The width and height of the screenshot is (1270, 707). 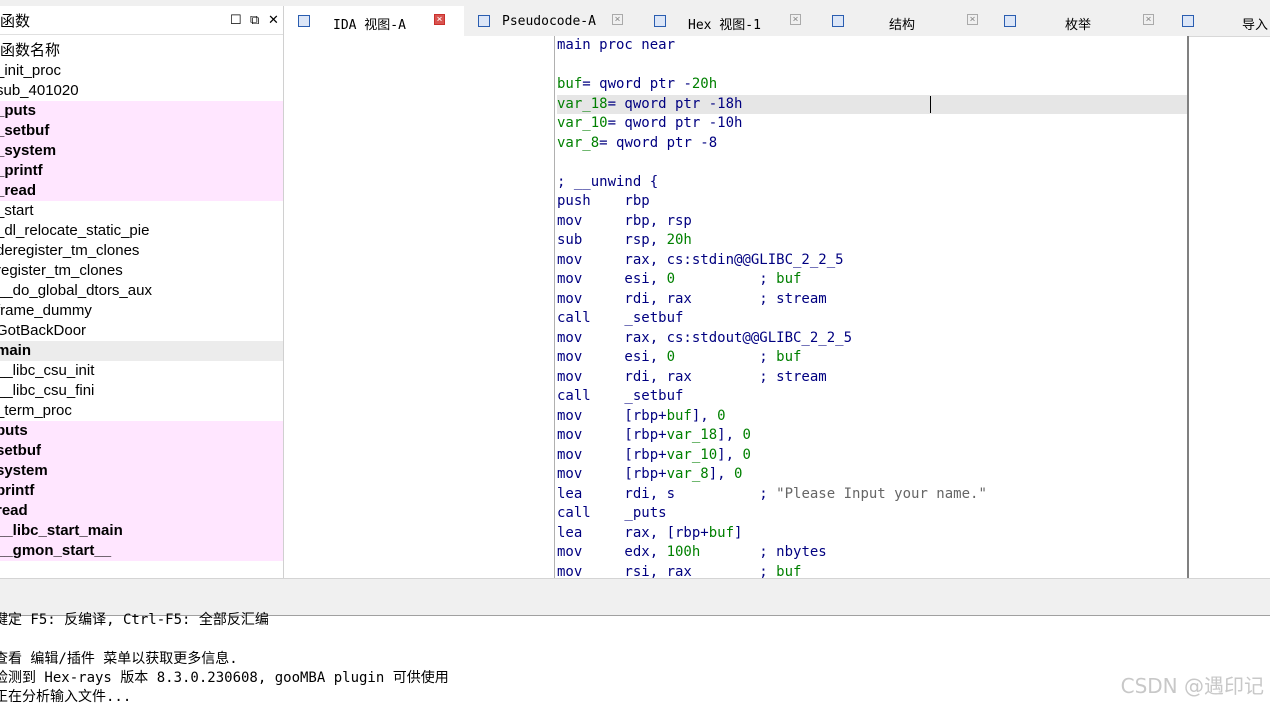 I want to click on code-line: mov [rbp+var_10], 0, so click(x=872, y=456).